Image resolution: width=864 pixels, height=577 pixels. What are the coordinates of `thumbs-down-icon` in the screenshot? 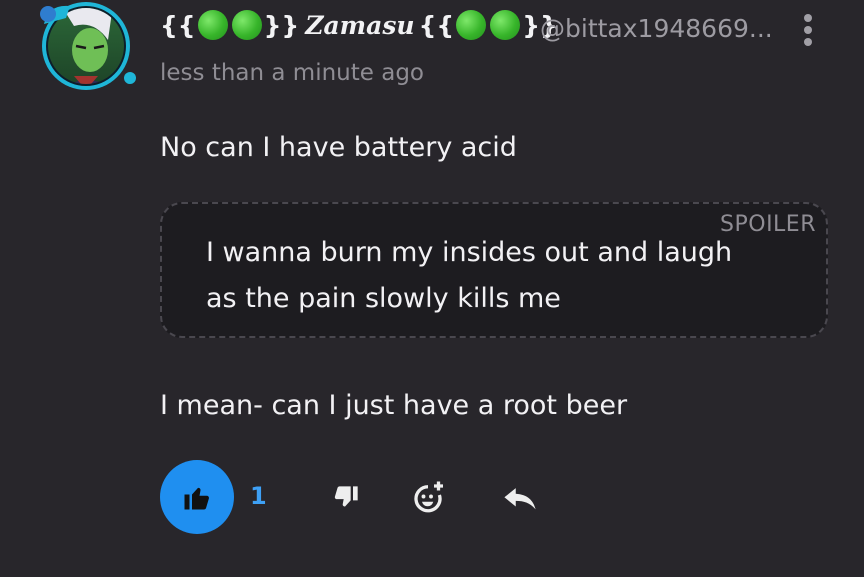 It's located at (346, 496).